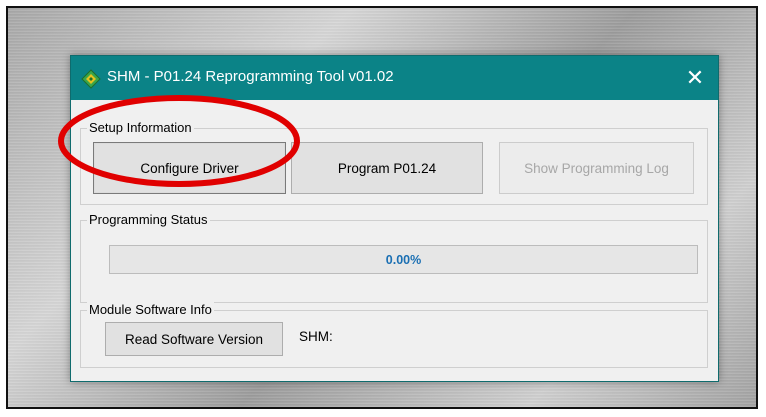 The width and height of the screenshot is (766, 417). I want to click on programming-status-label: Programming Status, so click(148, 219).